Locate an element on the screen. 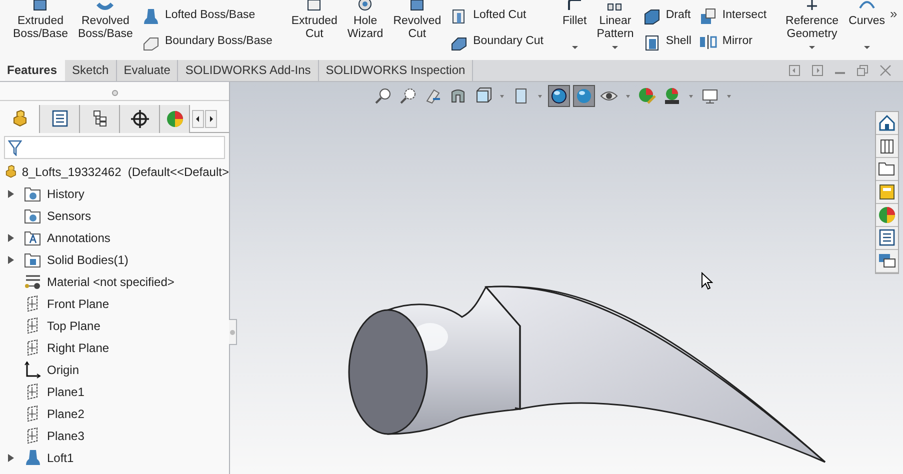 This screenshot has width=903, height=474. zoom-to-fit-icon is located at coordinates (383, 96).